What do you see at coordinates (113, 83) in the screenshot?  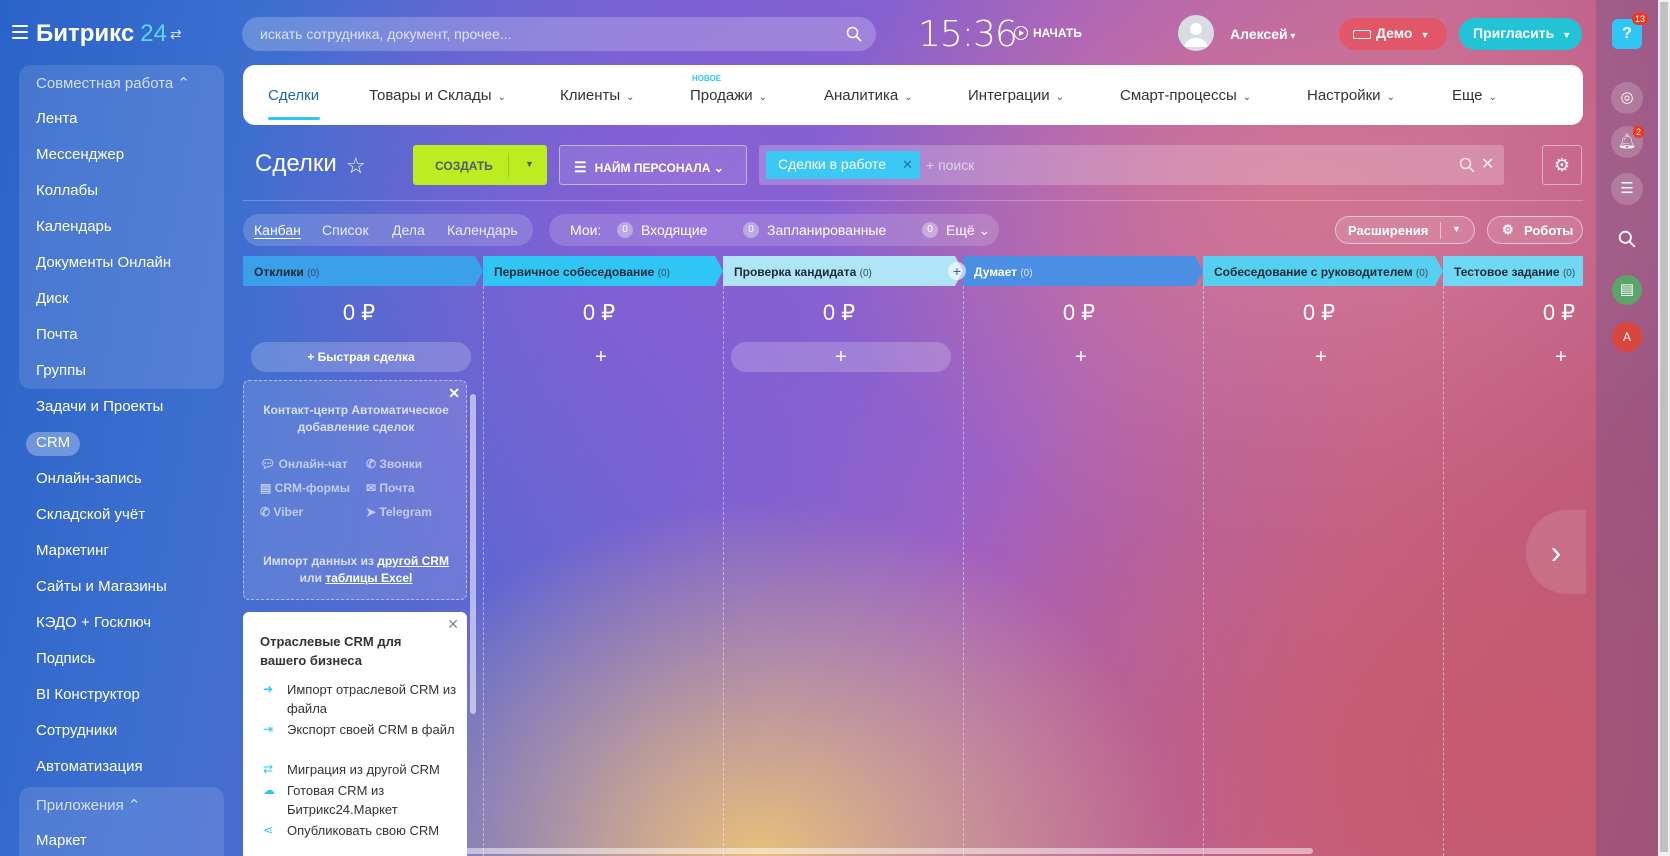 I see `sidebar-group-title: Совместная работа ⌃` at bounding box center [113, 83].